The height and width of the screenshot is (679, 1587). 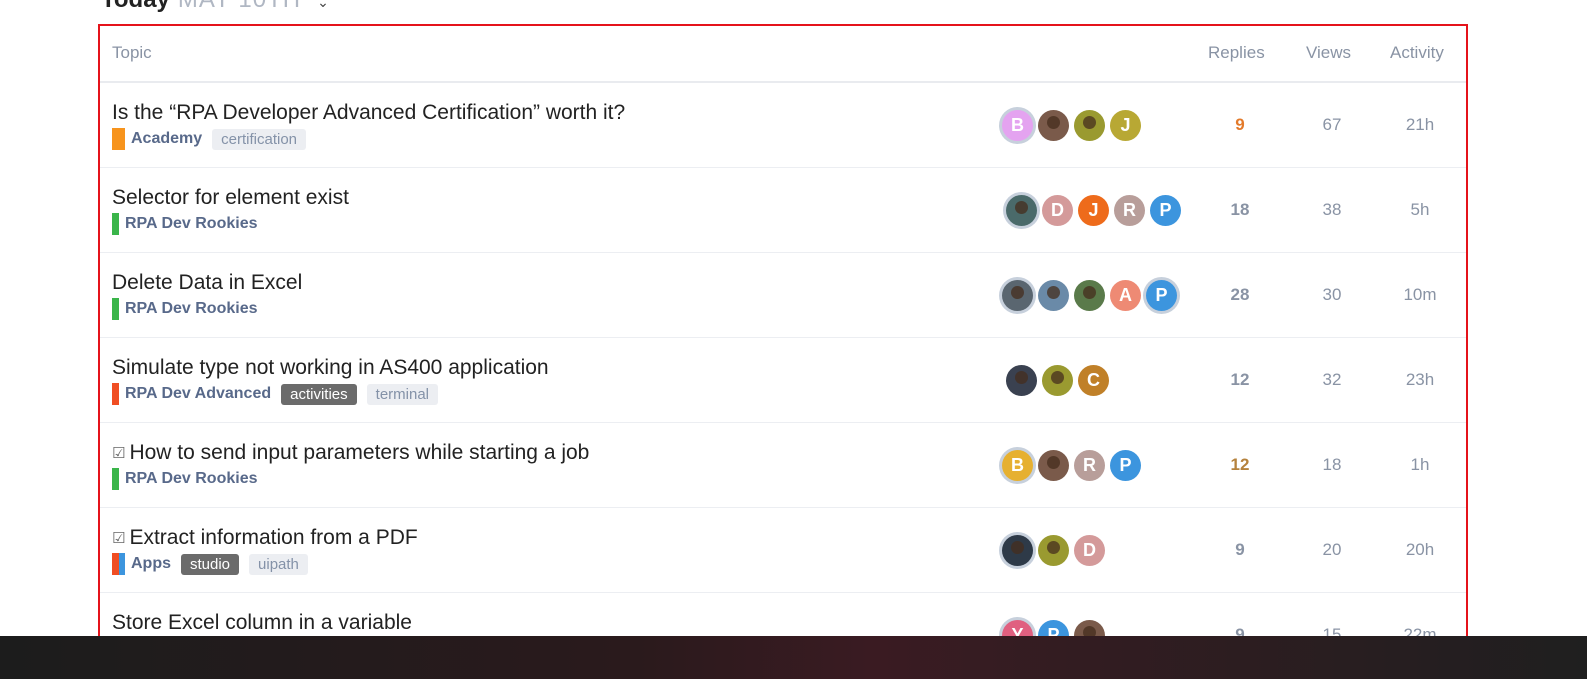 What do you see at coordinates (132, 53) in the screenshot?
I see `column-topic: Topic` at bounding box center [132, 53].